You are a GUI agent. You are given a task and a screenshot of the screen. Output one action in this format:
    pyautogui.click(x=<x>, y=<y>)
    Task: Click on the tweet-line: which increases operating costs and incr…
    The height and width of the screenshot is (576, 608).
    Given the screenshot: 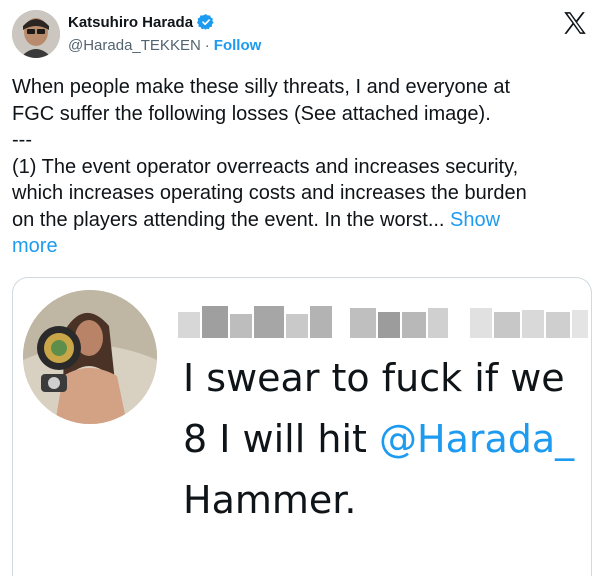 What is the action you would take?
    pyautogui.click(x=269, y=193)
    